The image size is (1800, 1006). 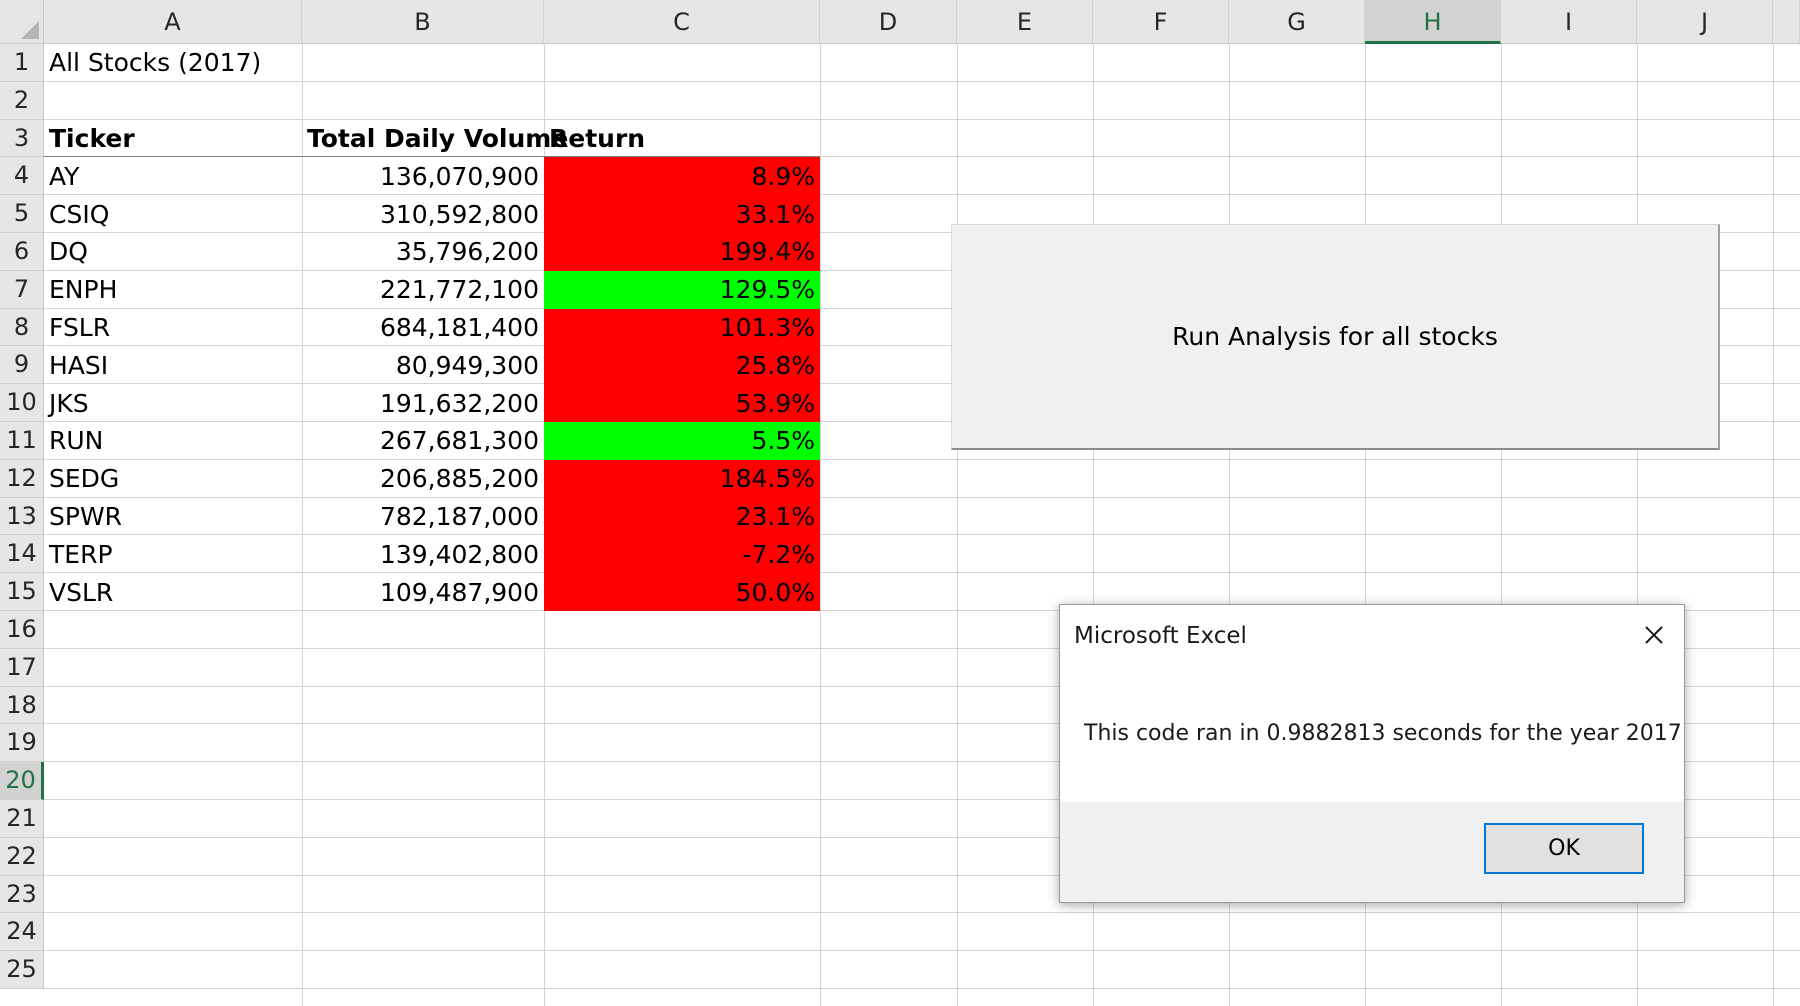 What do you see at coordinates (22, 100) in the screenshot?
I see `row-header-2: 2` at bounding box center [22, 100].